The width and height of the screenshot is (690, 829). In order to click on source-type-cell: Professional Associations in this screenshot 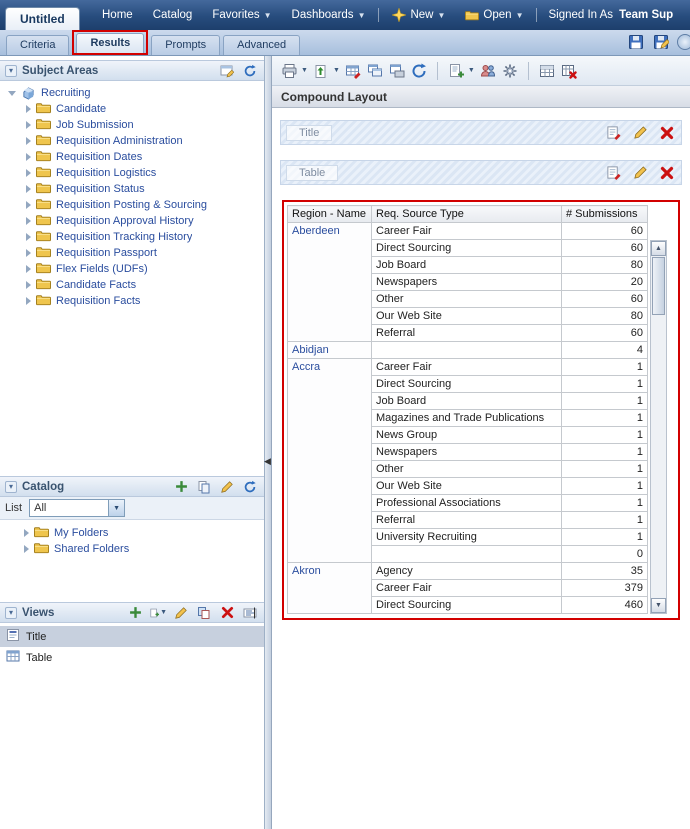, I will do `click(466, 503)`.